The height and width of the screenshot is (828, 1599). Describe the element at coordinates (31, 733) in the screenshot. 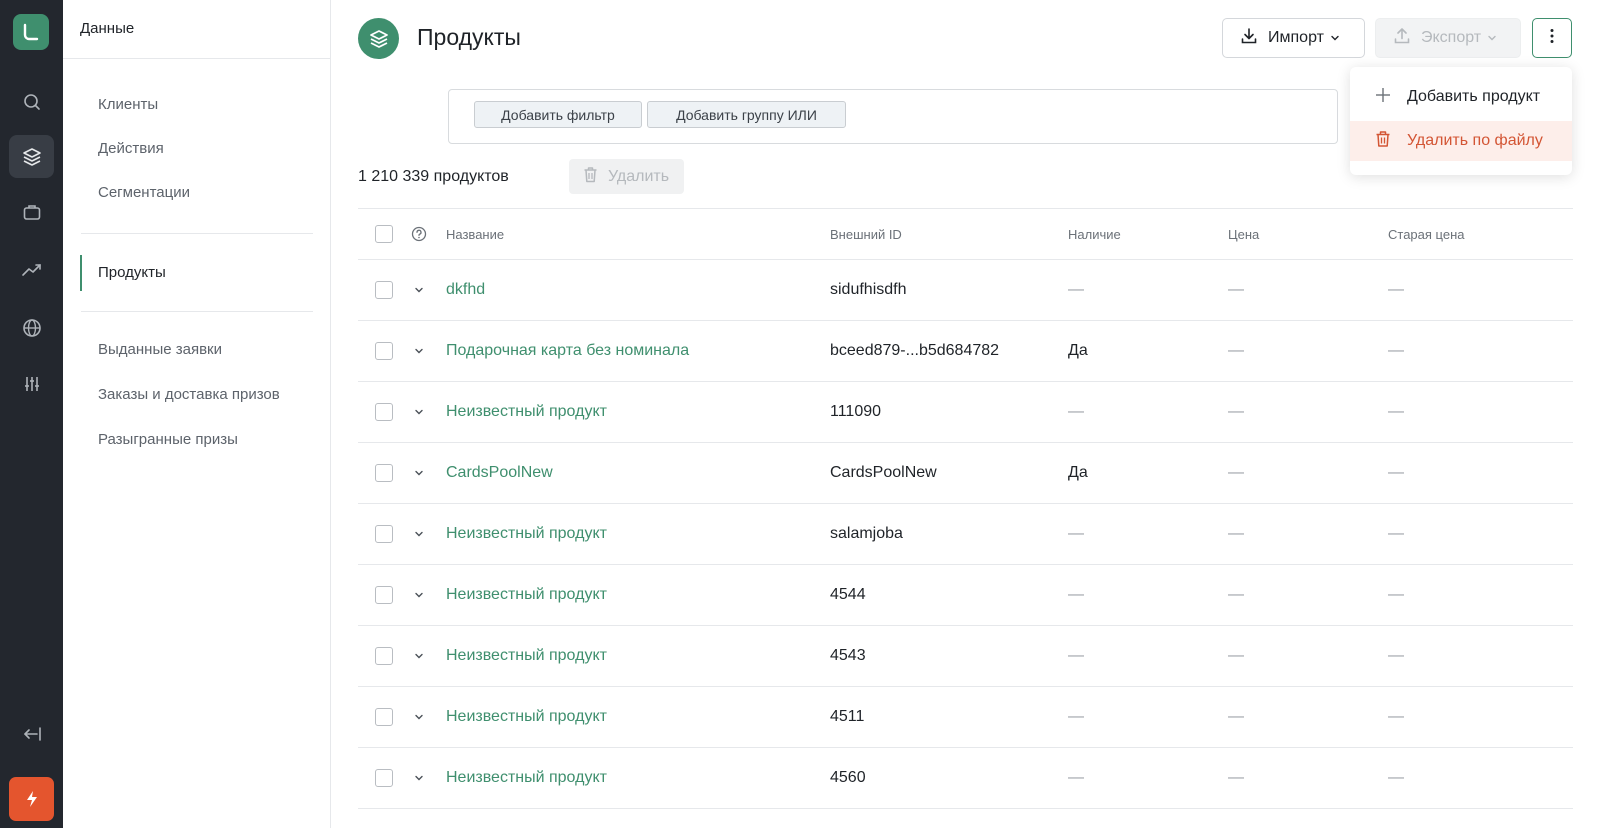

I see `collapse-sidebar-icon` at that location.